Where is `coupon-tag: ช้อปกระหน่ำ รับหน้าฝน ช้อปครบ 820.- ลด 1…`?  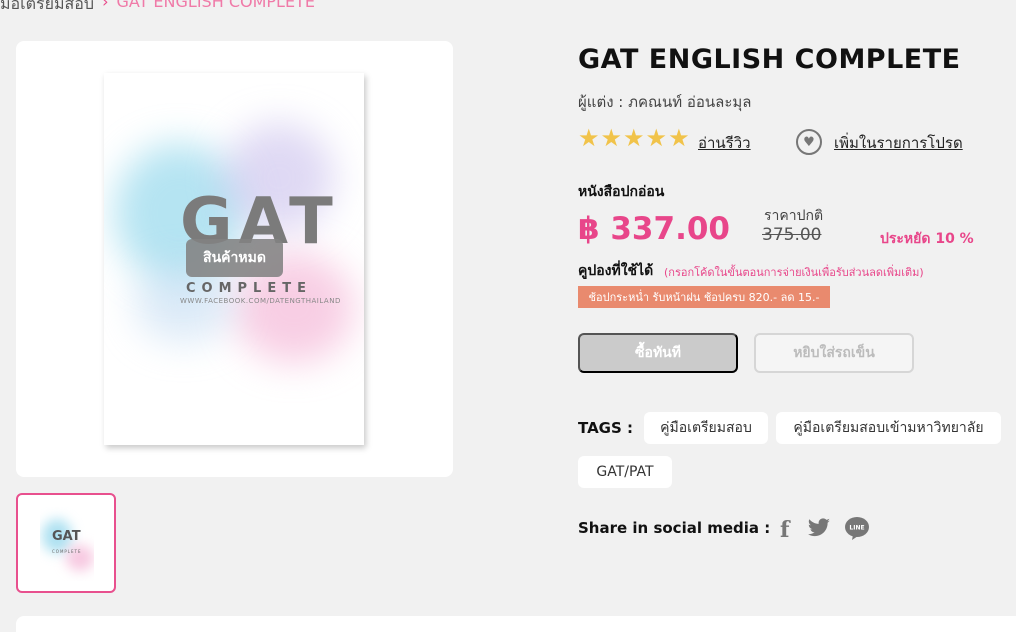
coupon-tag: ช้อปกระหน่ำ รับหน้าฝน ช้อปครบ 820.- ลด 1… is located at coordinates (704, 297).